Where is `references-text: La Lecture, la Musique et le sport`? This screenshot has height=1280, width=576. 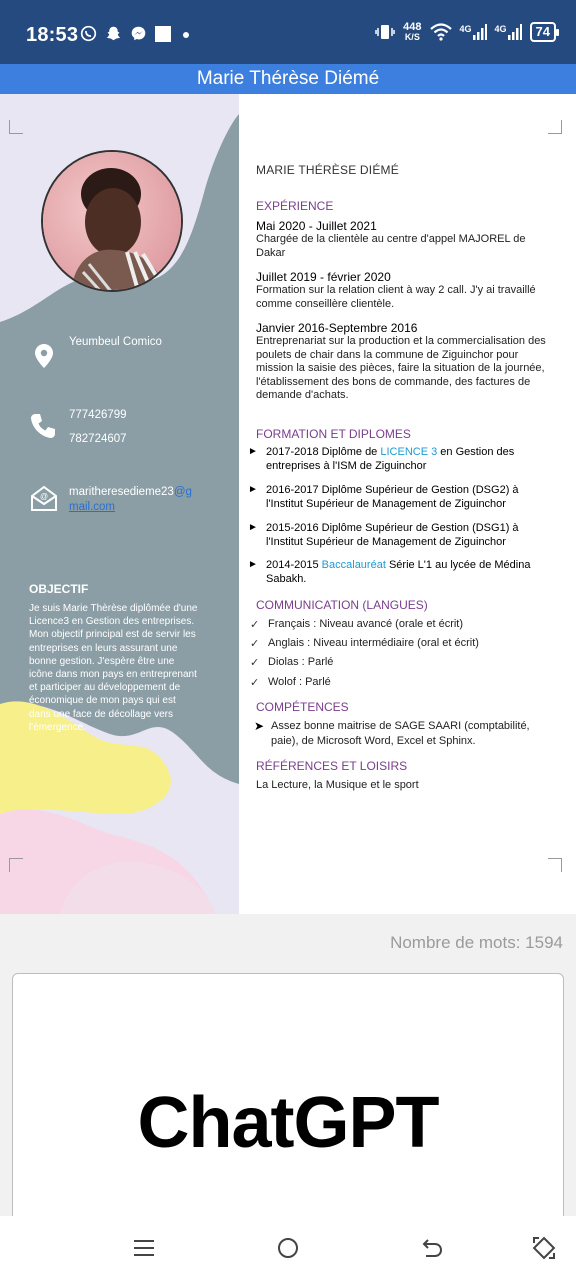
references-text: La Lecture, la Musique et le sport is located at coordinates (337, 785).